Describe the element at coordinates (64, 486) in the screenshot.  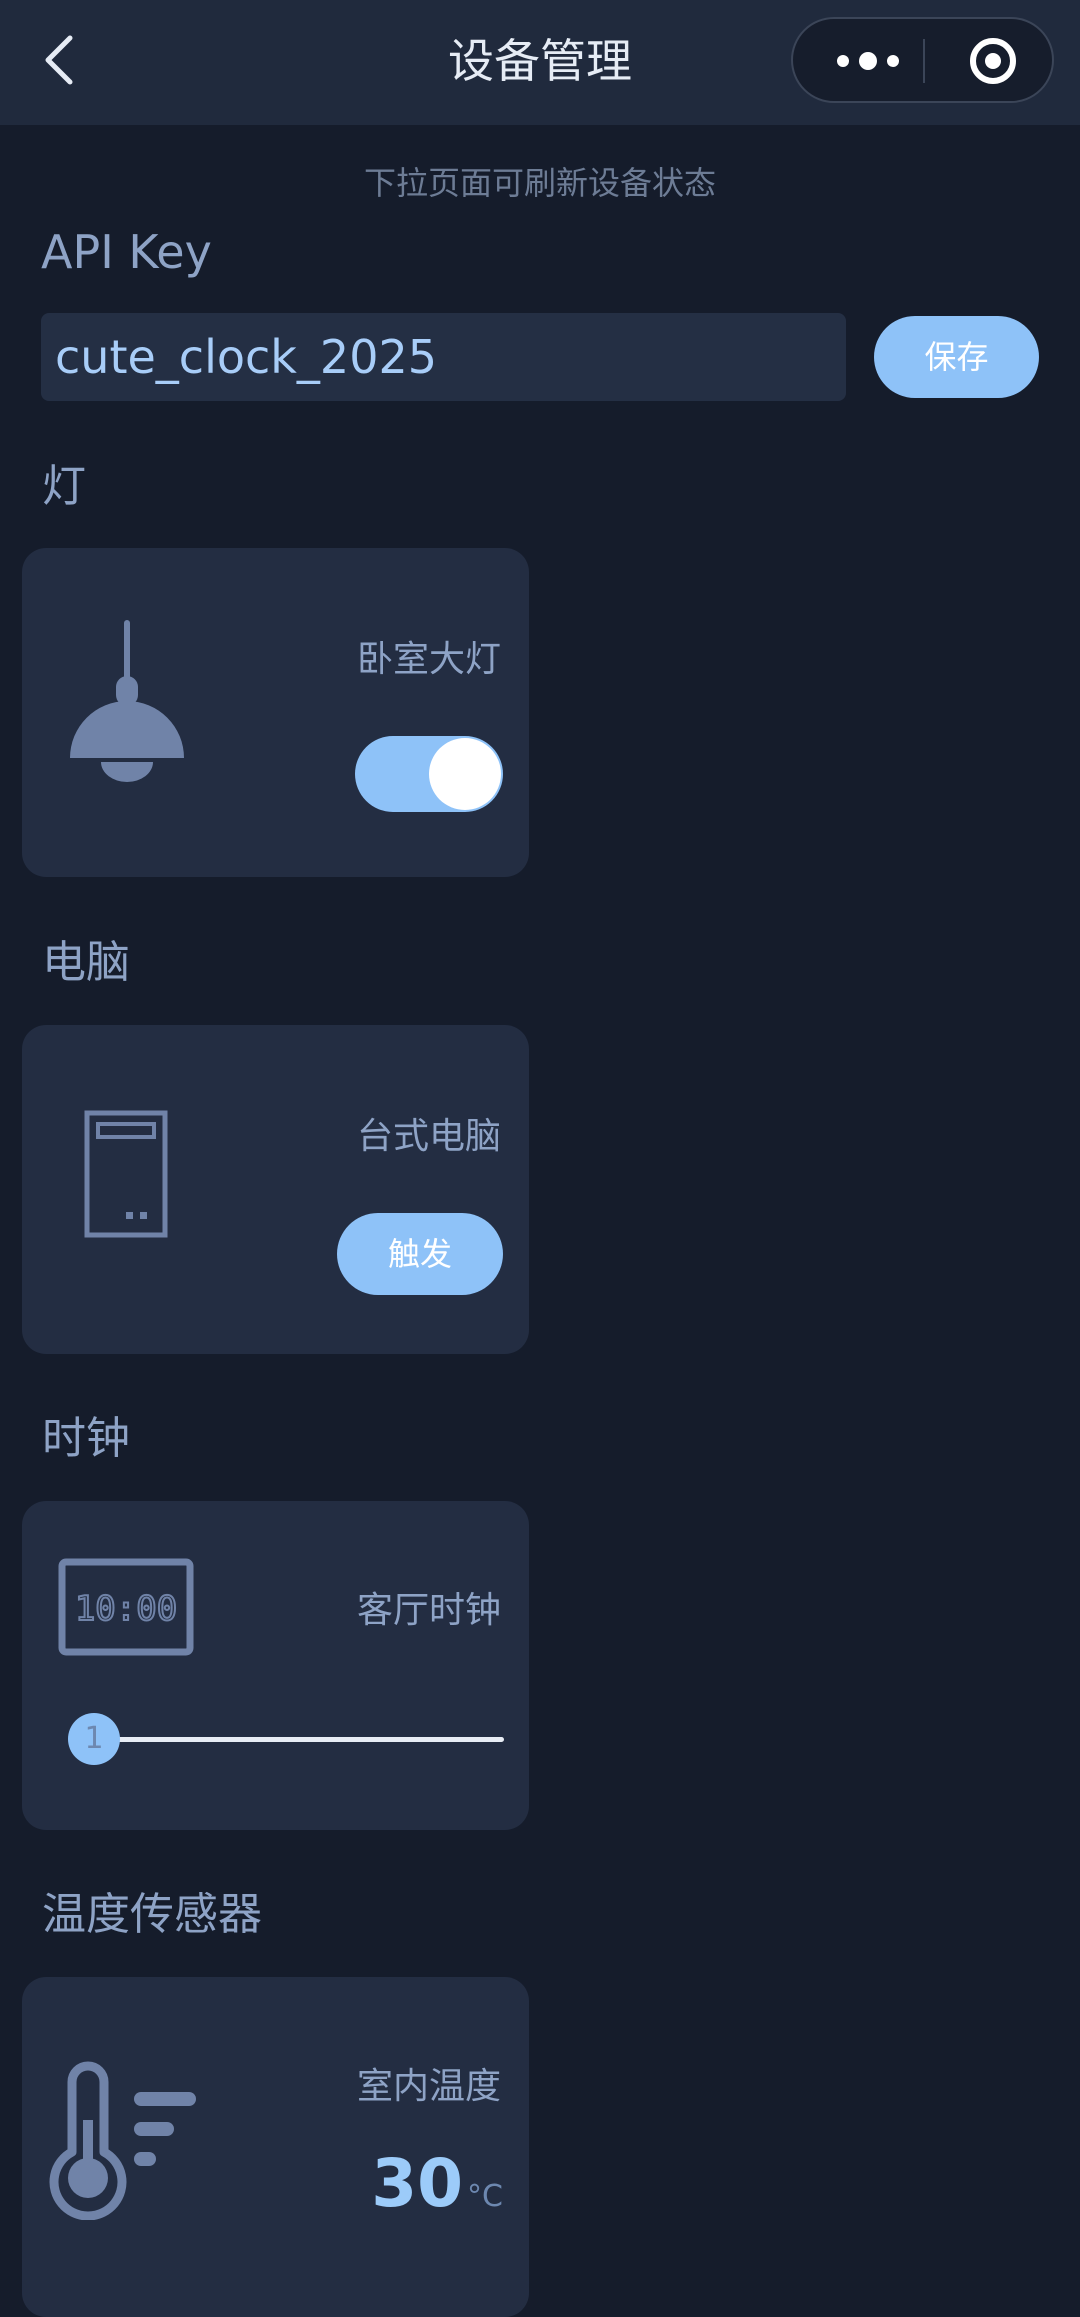
I see `section-title-light: 灯` at that location.